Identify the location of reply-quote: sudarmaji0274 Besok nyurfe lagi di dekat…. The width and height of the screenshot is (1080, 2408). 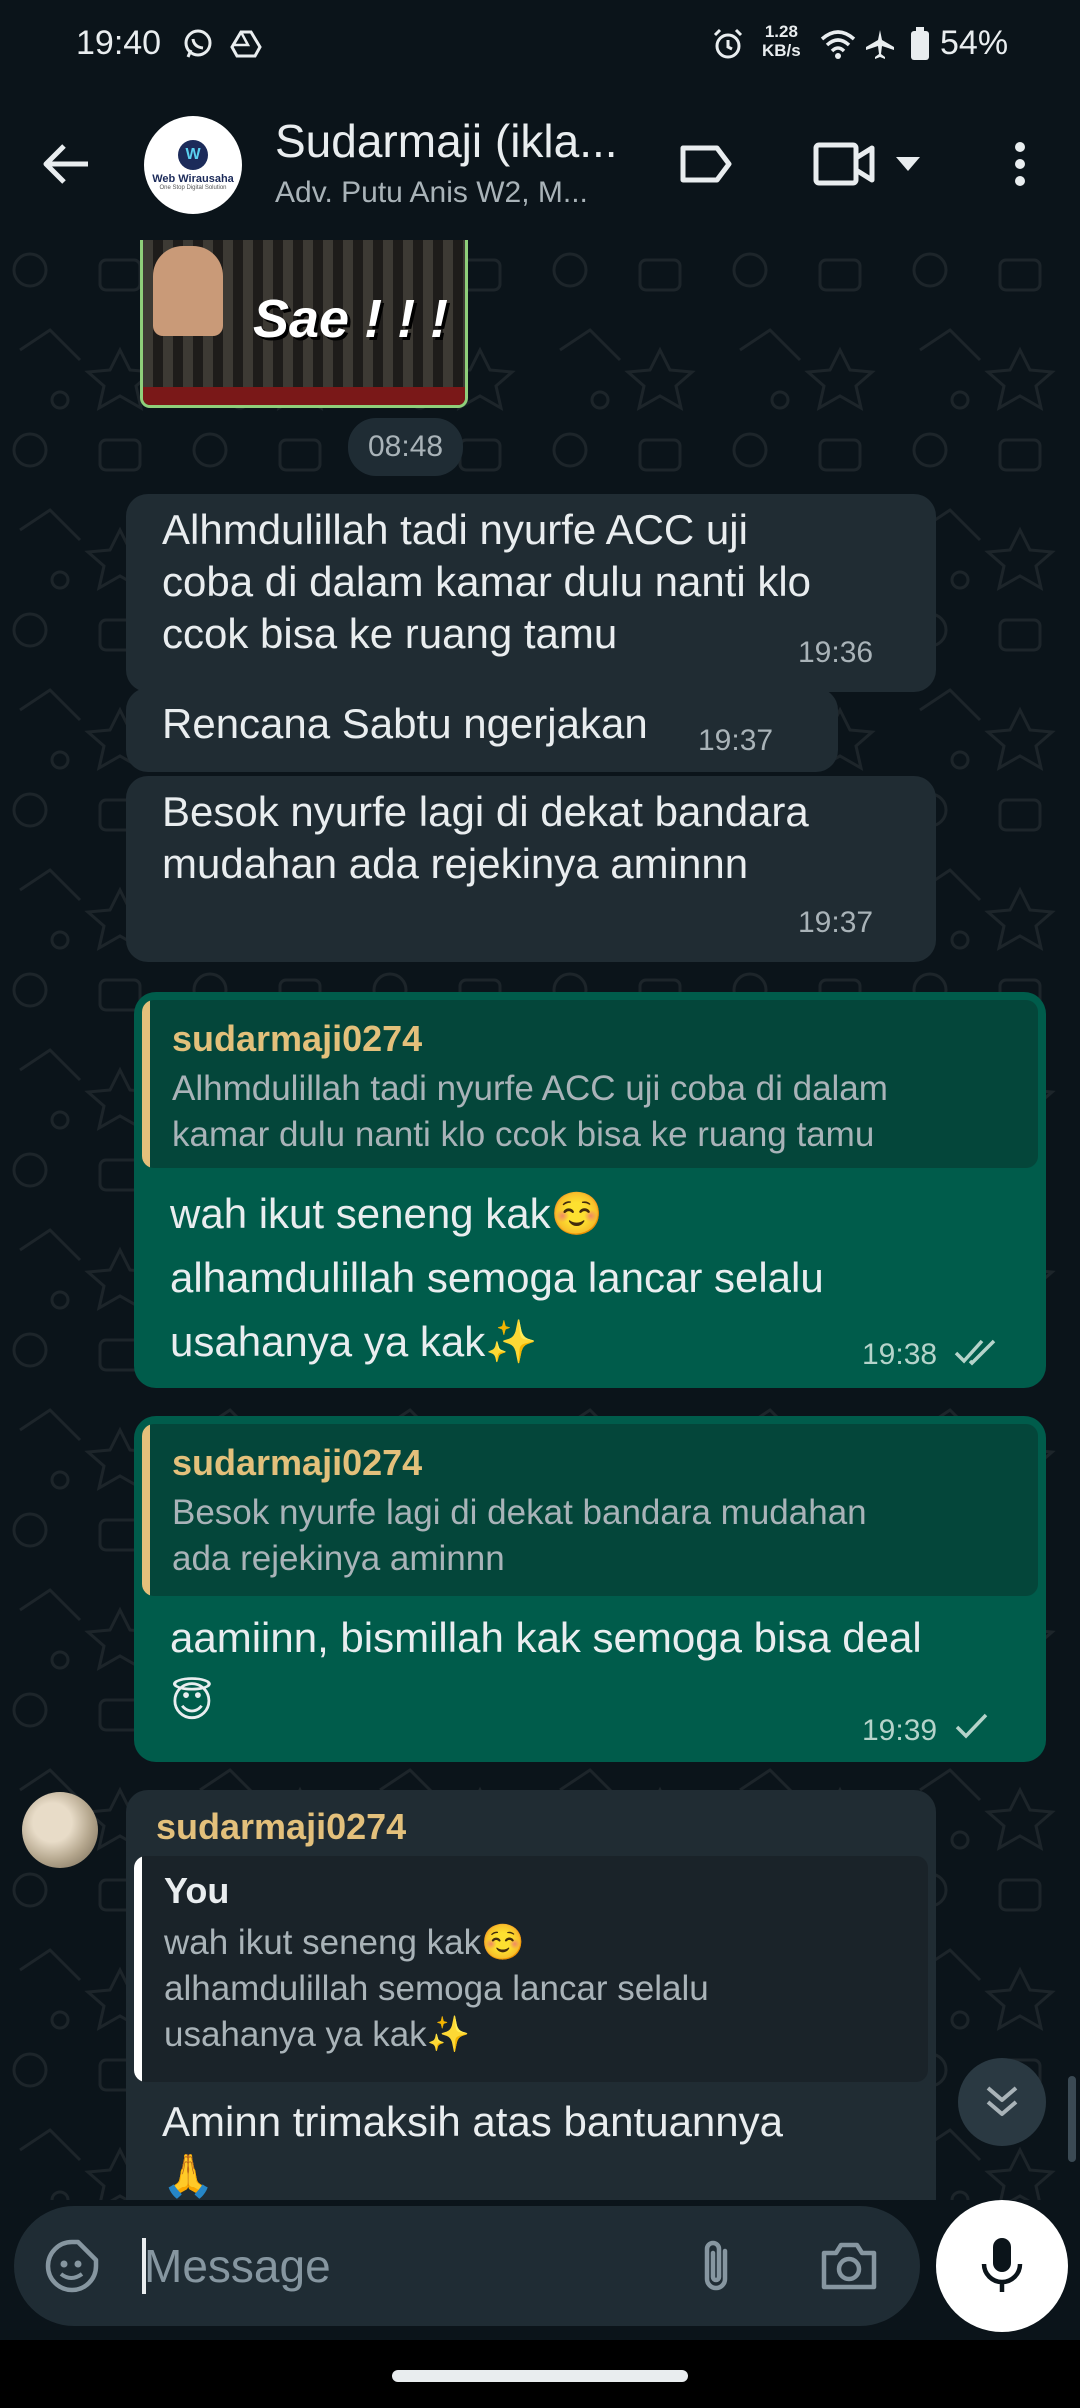
(590, 1510).